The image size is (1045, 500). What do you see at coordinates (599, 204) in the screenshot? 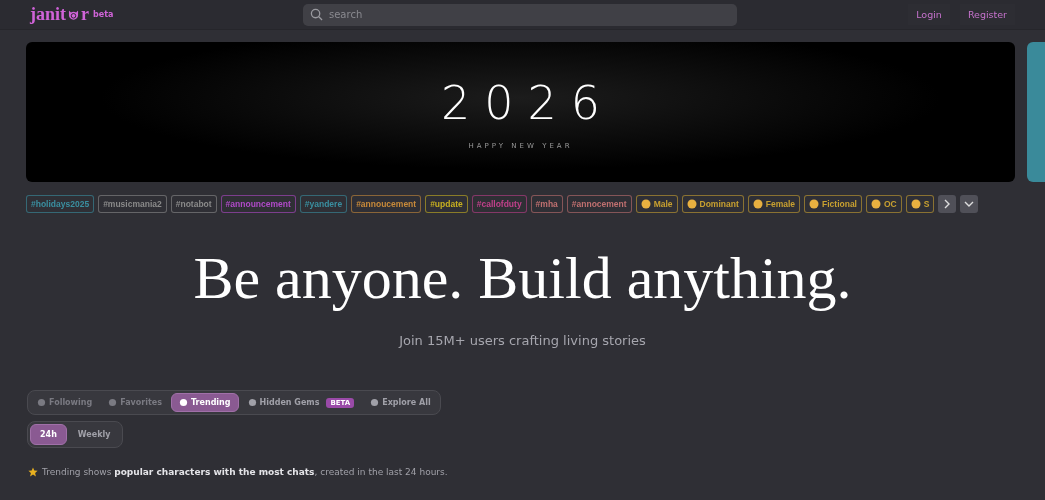
I see `tag-chip: #annocement` at bounding box center [599, 204].